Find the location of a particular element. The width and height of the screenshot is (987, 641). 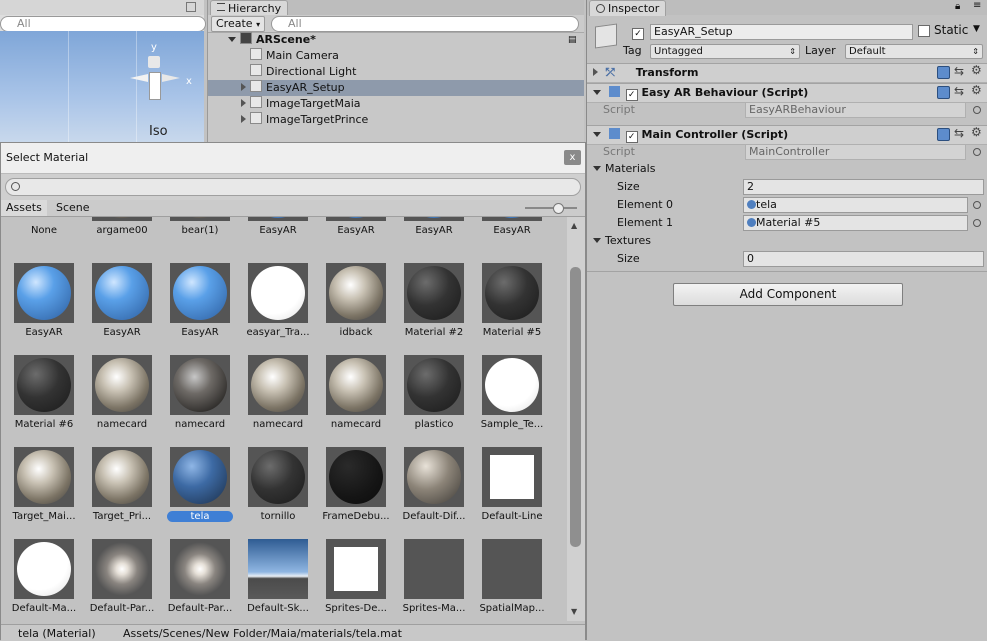

tab-hierarchy: Hierarchy is located at coordinates (249, 8).